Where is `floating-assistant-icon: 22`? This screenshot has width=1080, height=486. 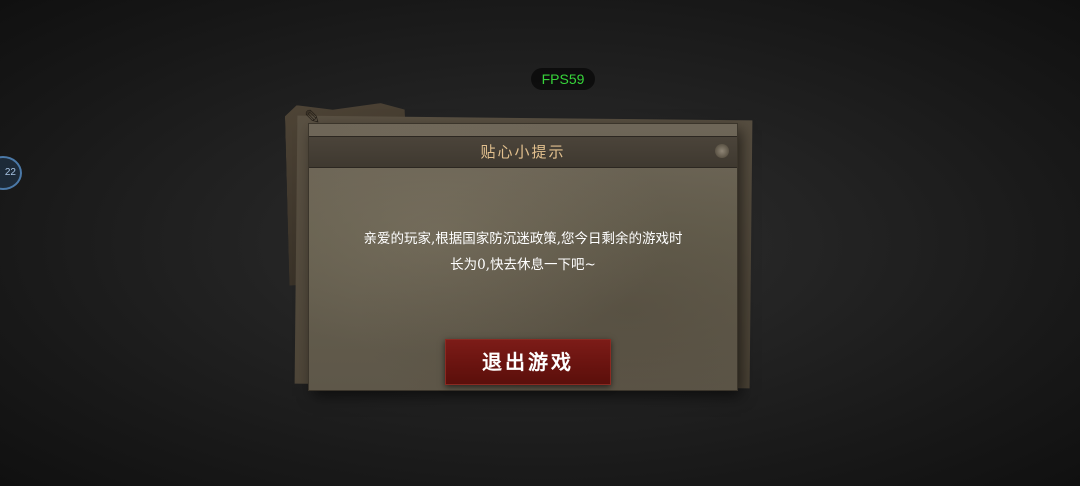 floating-assistant-icon: 22 is located at coordinates (11, 173).